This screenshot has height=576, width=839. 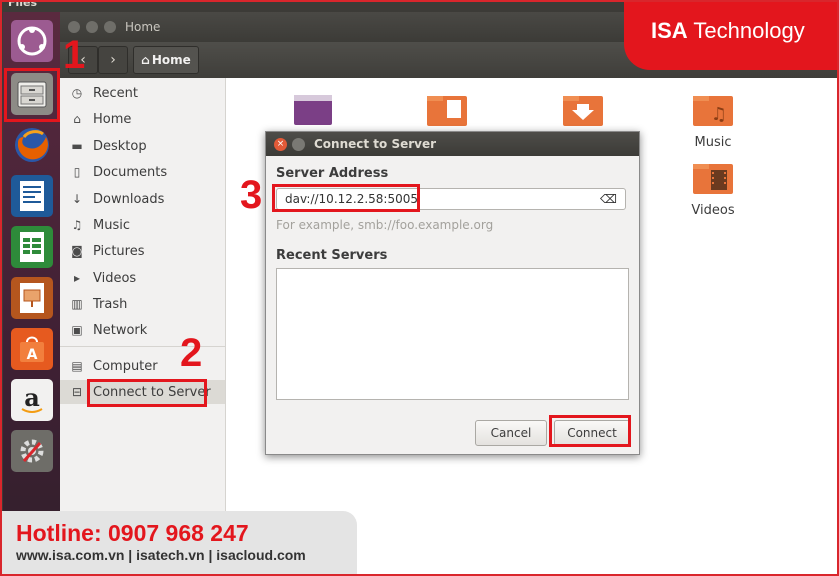 I want to click on sidebar-item-label: Recent, so click(x=115, y=93).